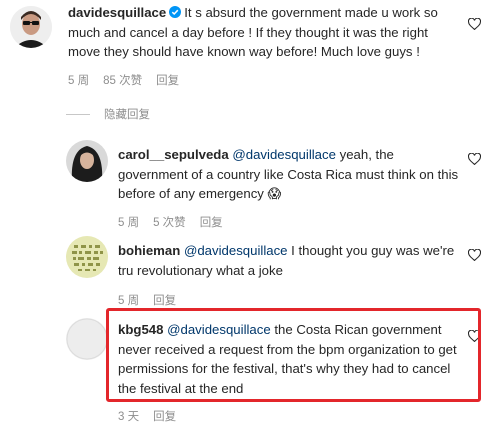 Image resolution: width=484 pixels, height=430 pixels. What do you see at coordinates (87, 257) in the screenshot?
I see `avatar-bohieman` at bounding box center [87, 257].